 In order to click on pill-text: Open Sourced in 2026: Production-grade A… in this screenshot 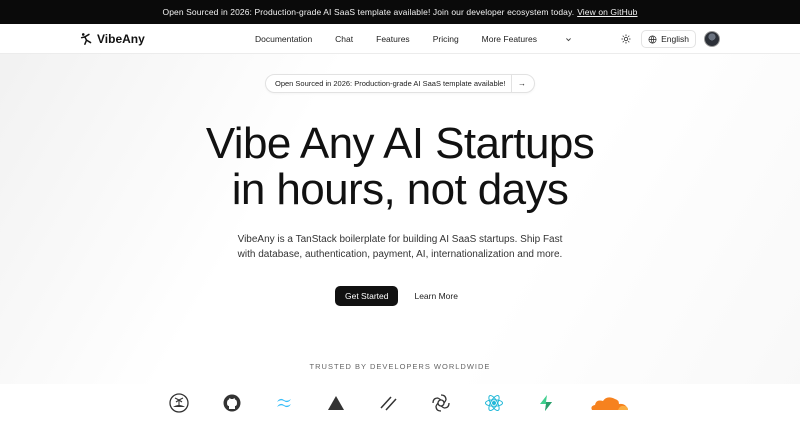, I will do `click(390, 83)`.